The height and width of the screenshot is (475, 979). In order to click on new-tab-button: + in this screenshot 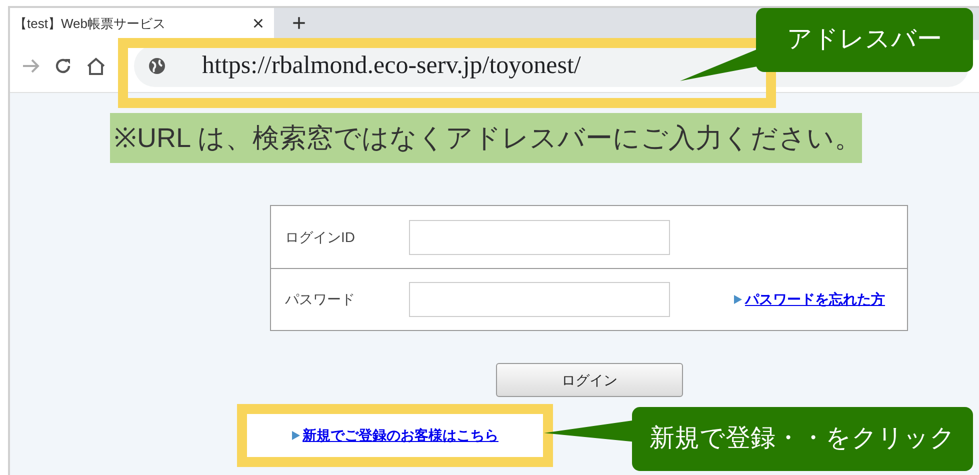, I will do `click(299, 24)`.